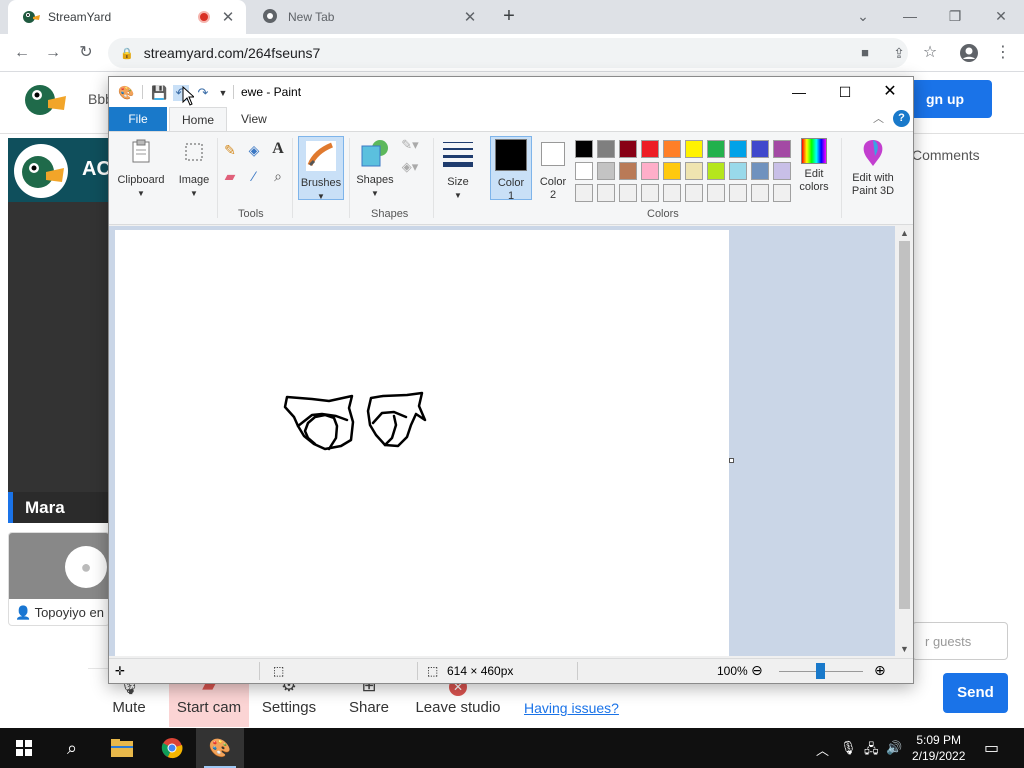 The image size is (1024, 768). I want to click on profile-avatar-icon, so click(969, 53).